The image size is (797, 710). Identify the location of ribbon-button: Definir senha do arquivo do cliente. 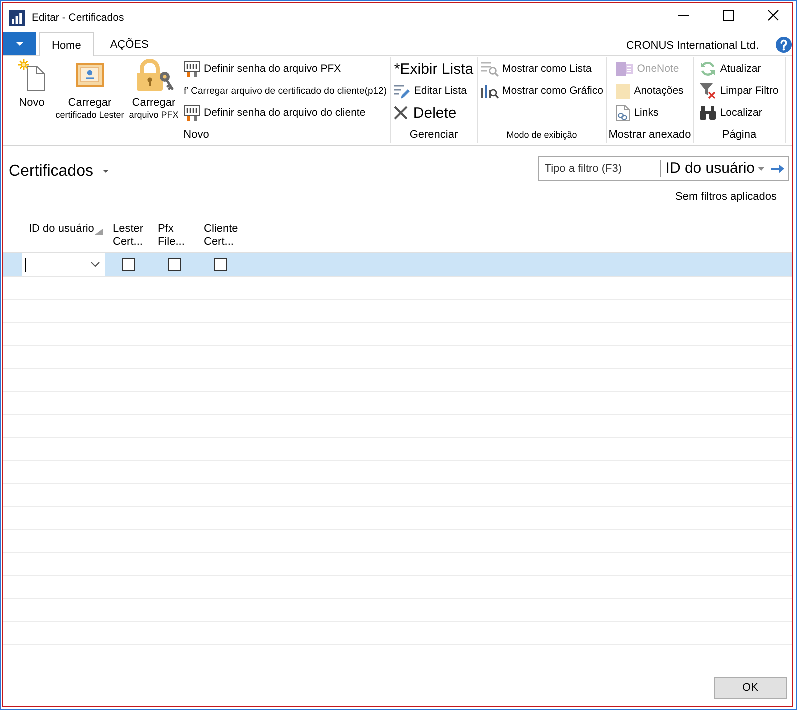
(286, 113).